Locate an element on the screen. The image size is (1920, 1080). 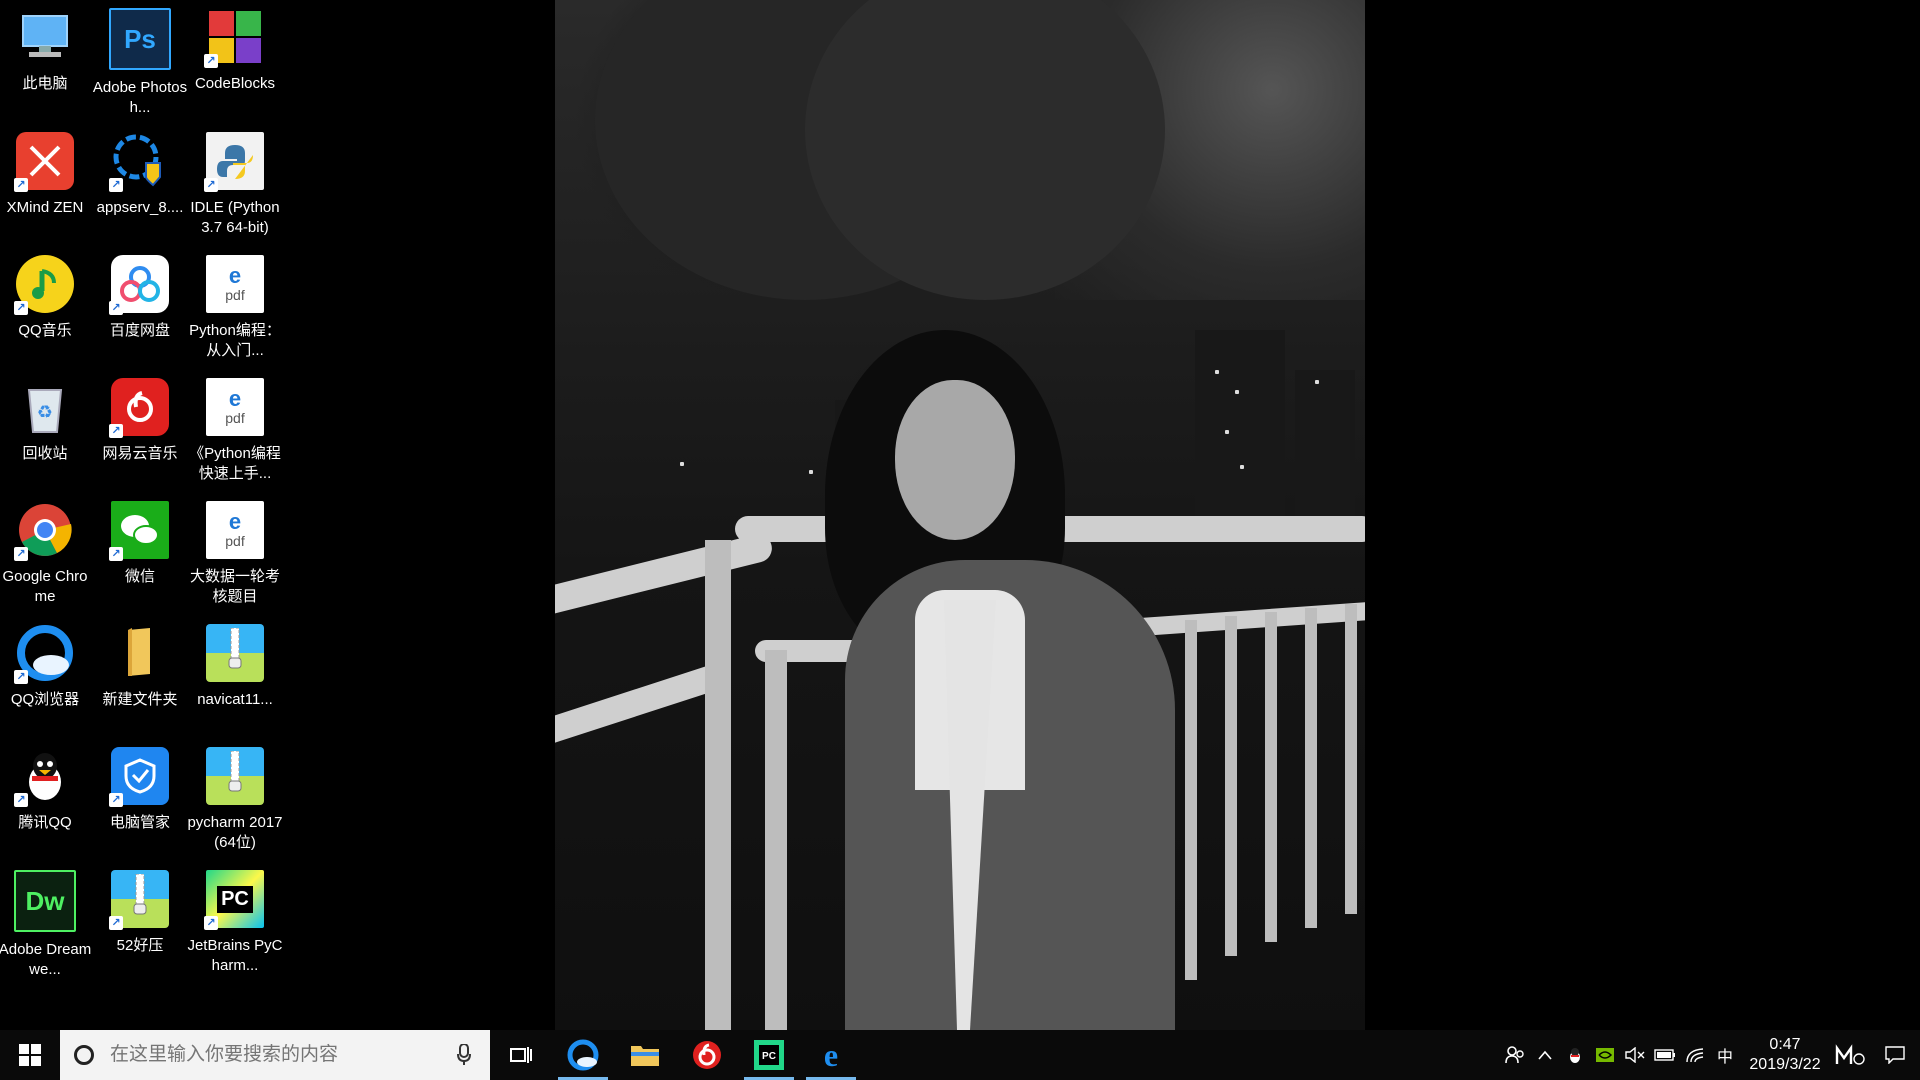
qq-penguin-icon: ↗ is located at coordinates (44, 777).